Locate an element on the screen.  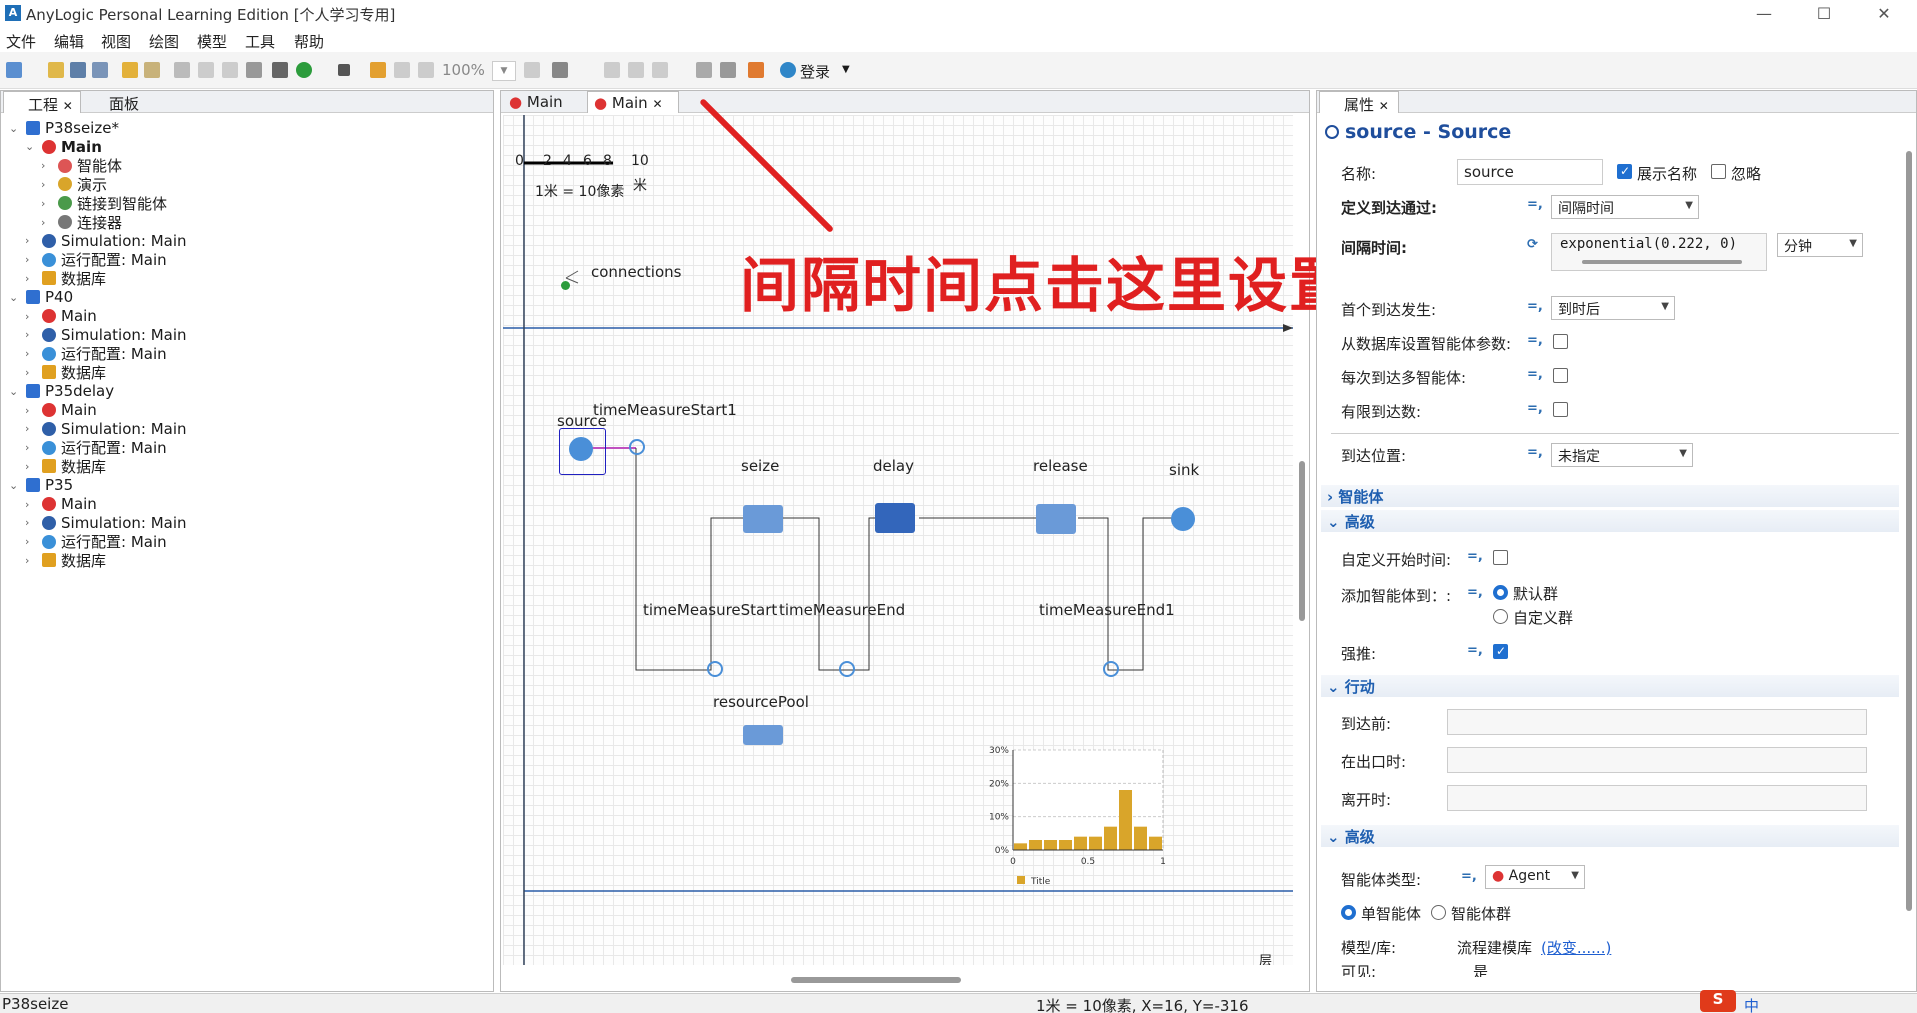
save-all-icon is located at coordinates (100, 70).